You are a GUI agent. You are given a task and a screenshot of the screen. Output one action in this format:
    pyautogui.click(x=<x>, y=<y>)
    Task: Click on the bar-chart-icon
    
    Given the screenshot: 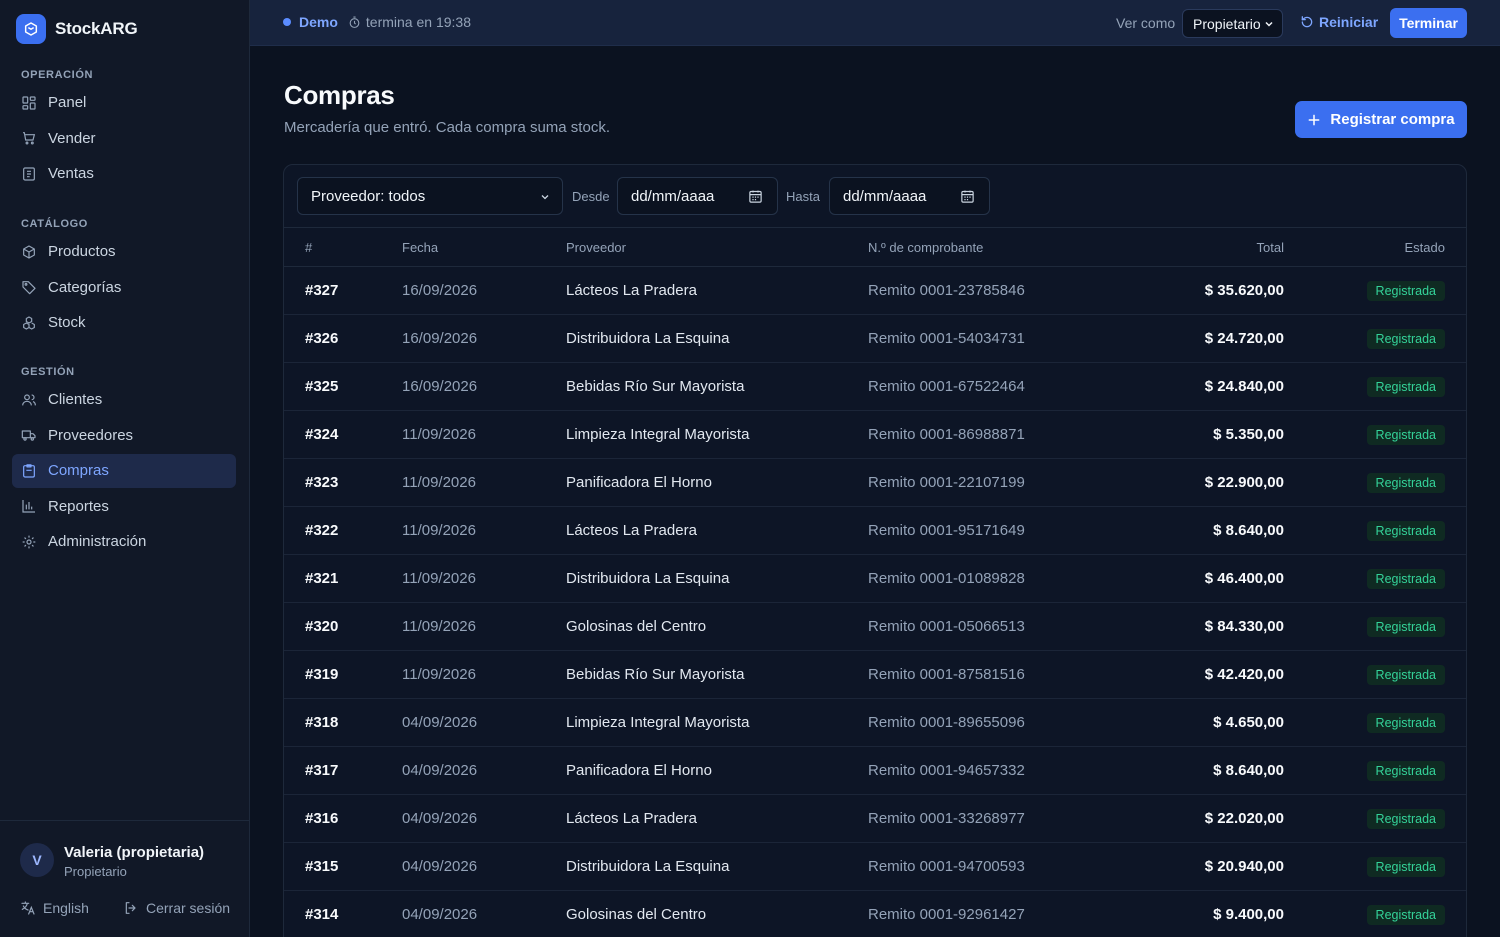 What is the action you would take?
    pyautogui.click(x=29, y=506)
    